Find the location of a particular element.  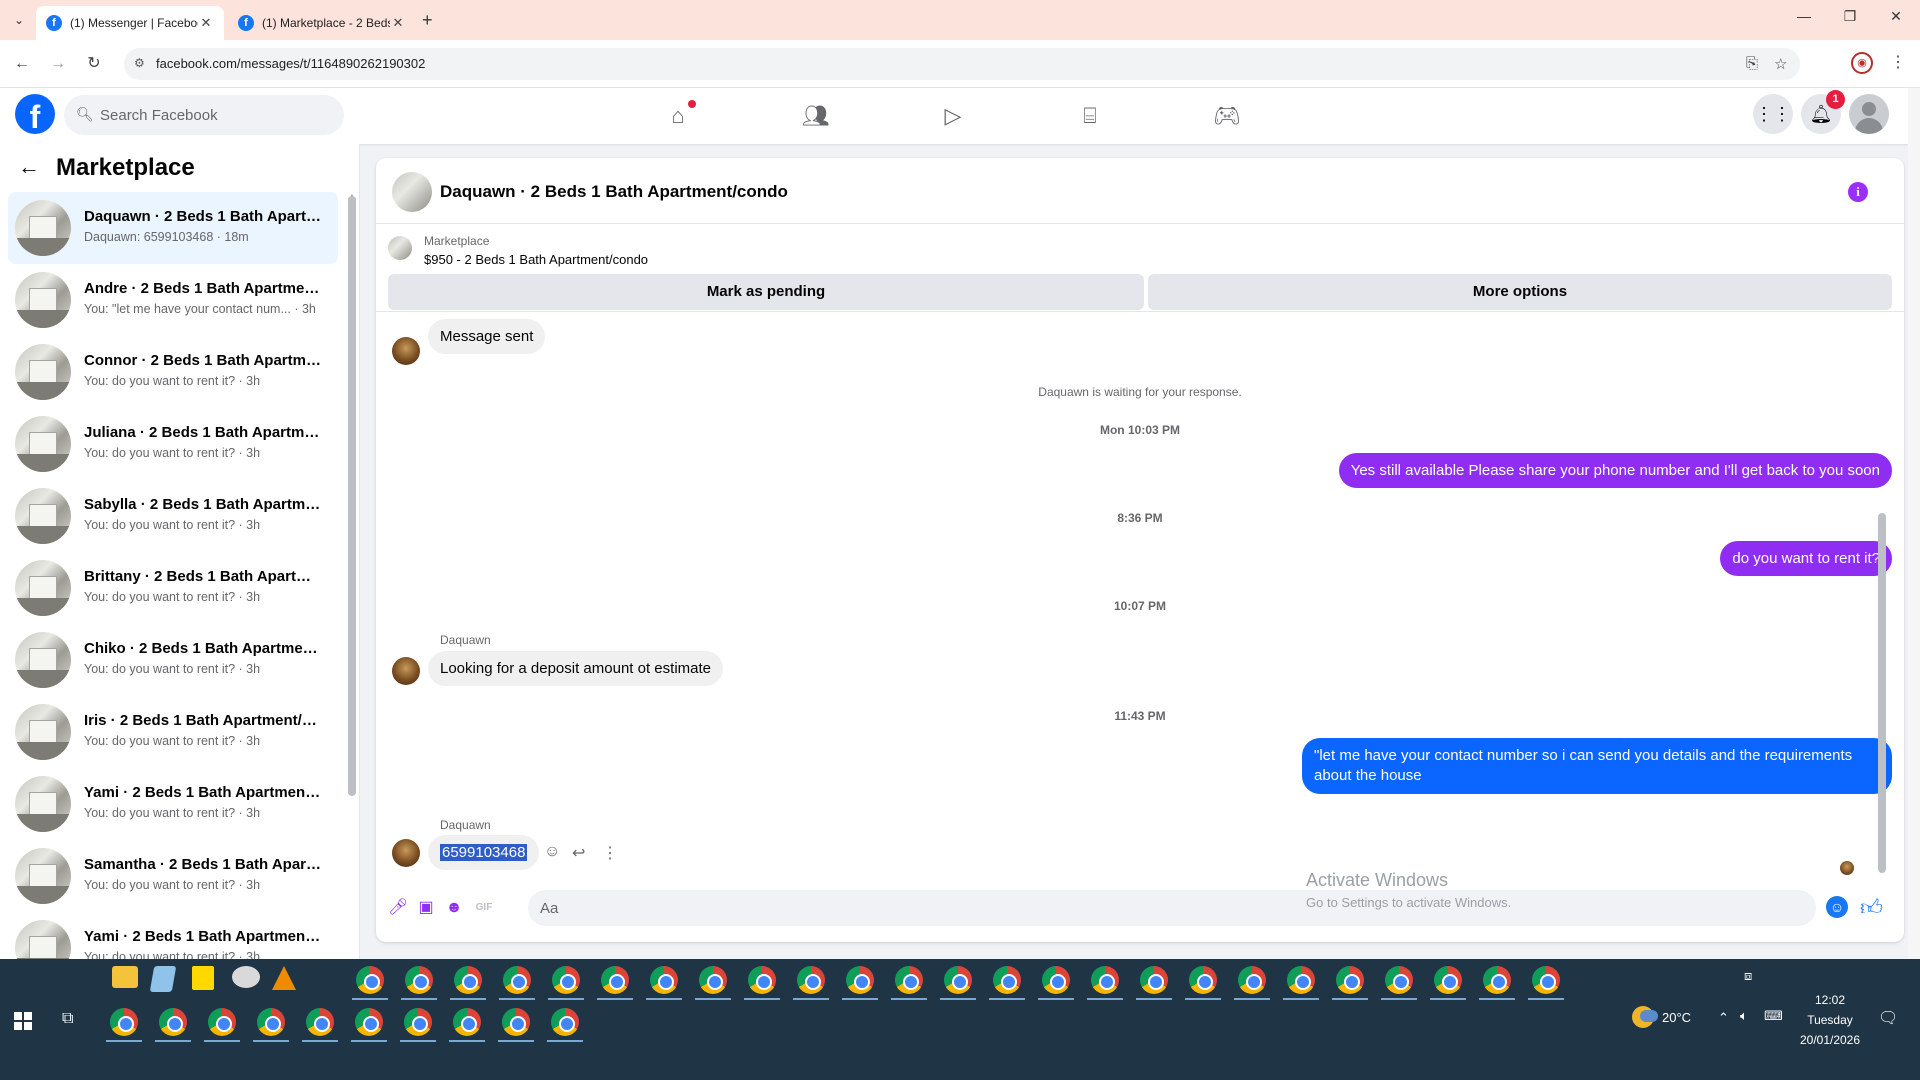

close-window-icon: ✕ is located at coordinates (1896, 16).